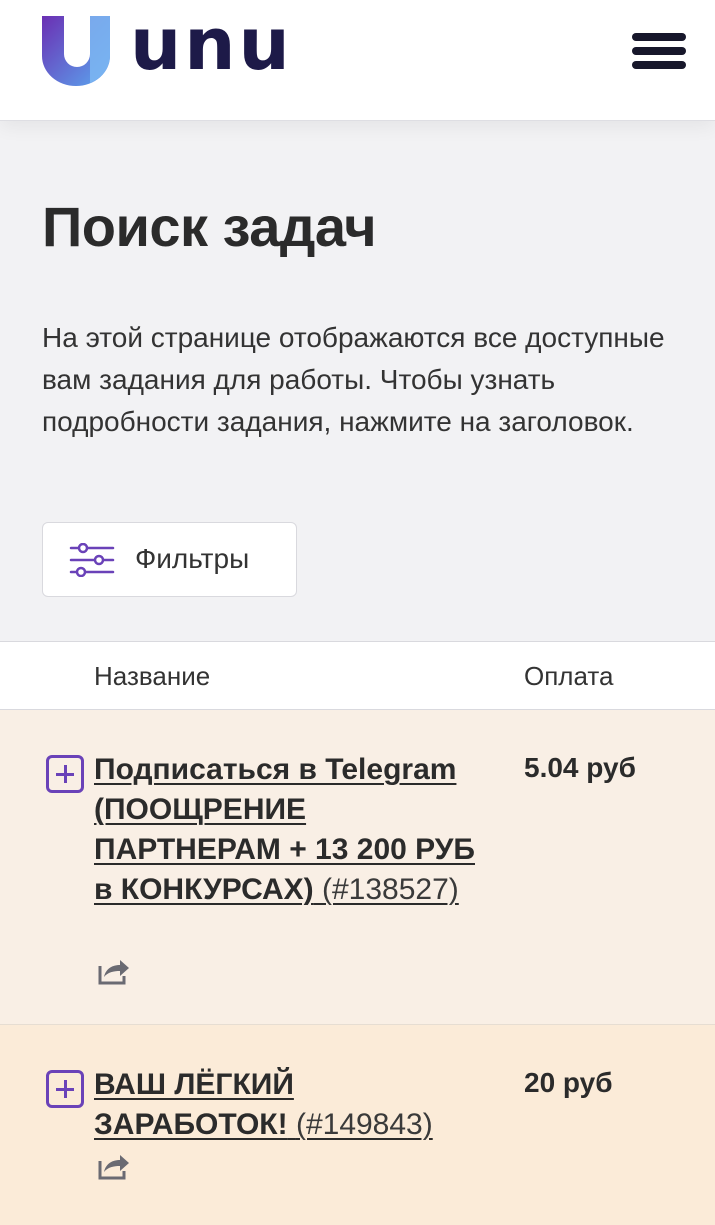 The width and height of the screenshot is (715, 1225). I want to click on filters-label: Фильтры, so click(192, 558).